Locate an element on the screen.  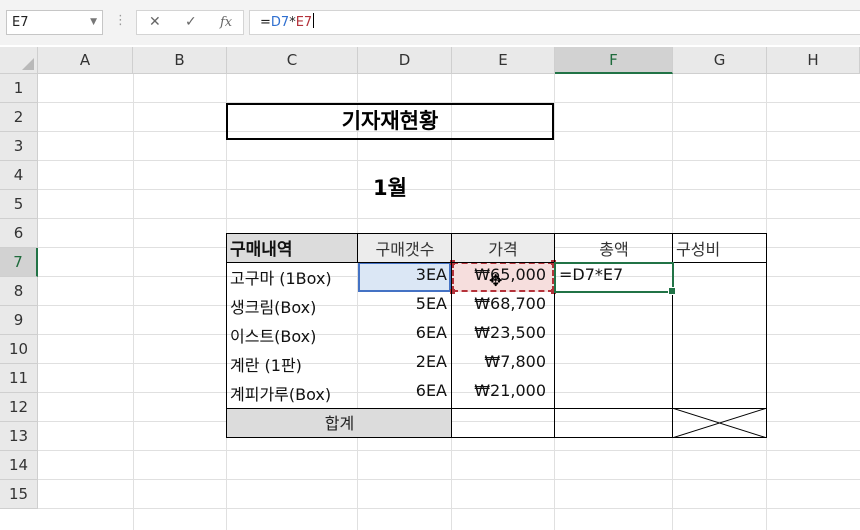
header-price: 가격 is located at coordinates (503, 248).